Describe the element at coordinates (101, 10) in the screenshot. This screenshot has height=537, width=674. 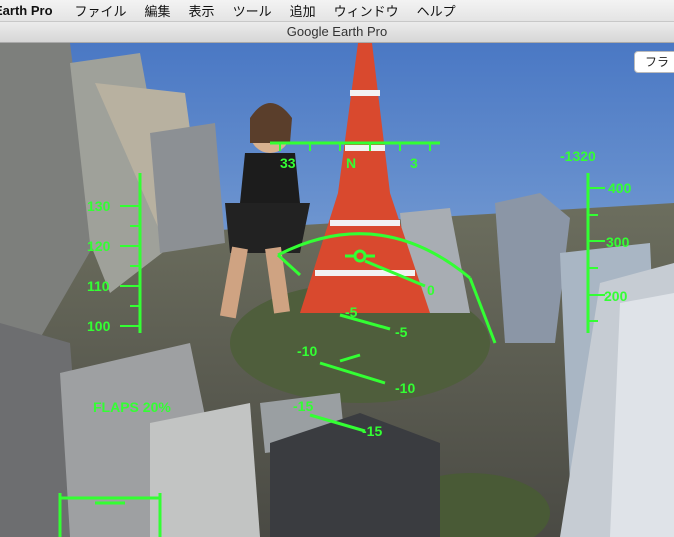
I see `menu-file: ファイル` at that location.